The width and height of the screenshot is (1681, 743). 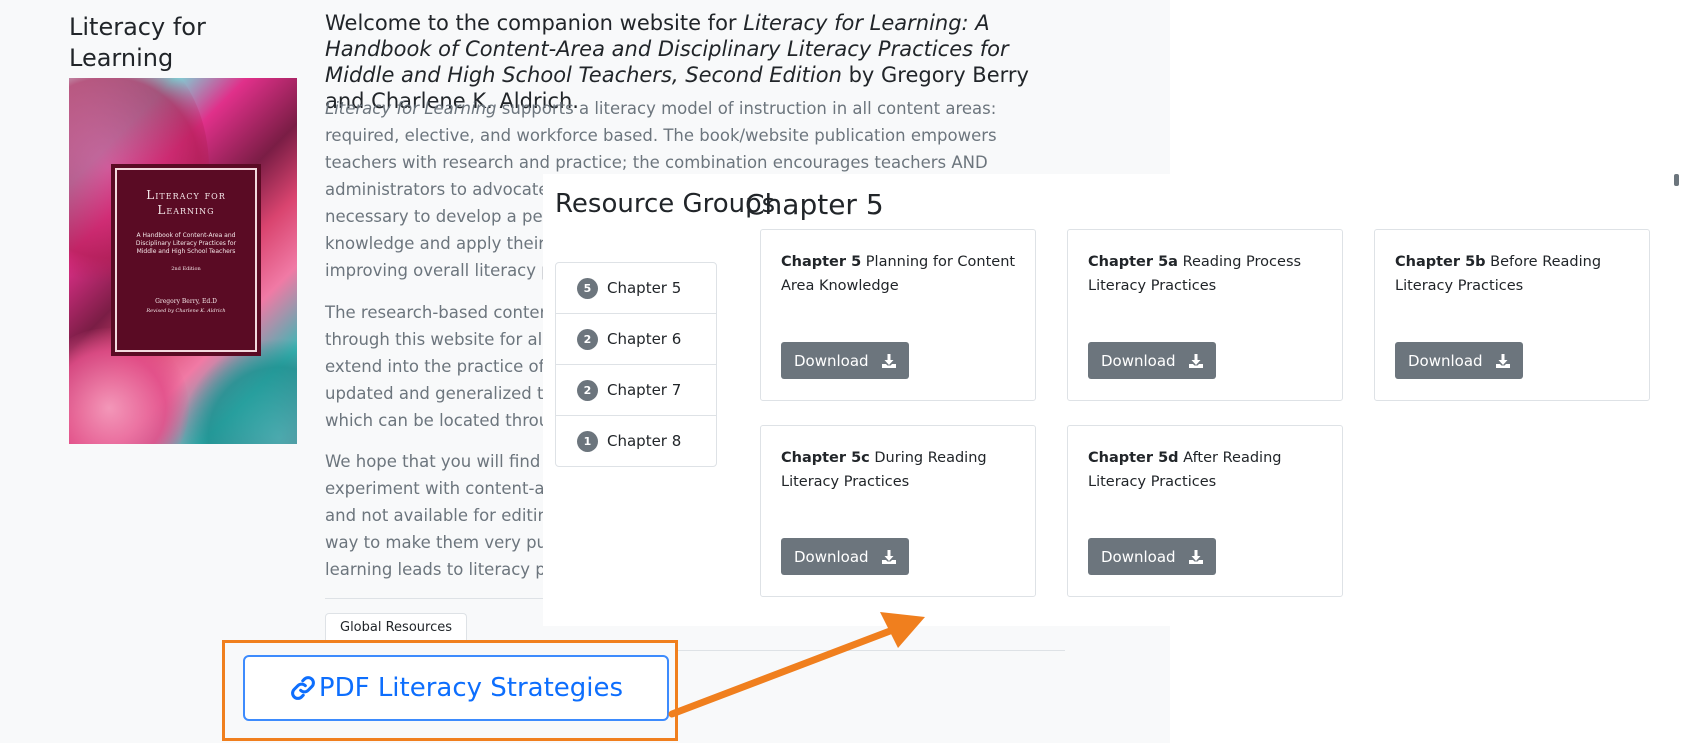 I want to click on link-icon, so click(x=303, y=688).